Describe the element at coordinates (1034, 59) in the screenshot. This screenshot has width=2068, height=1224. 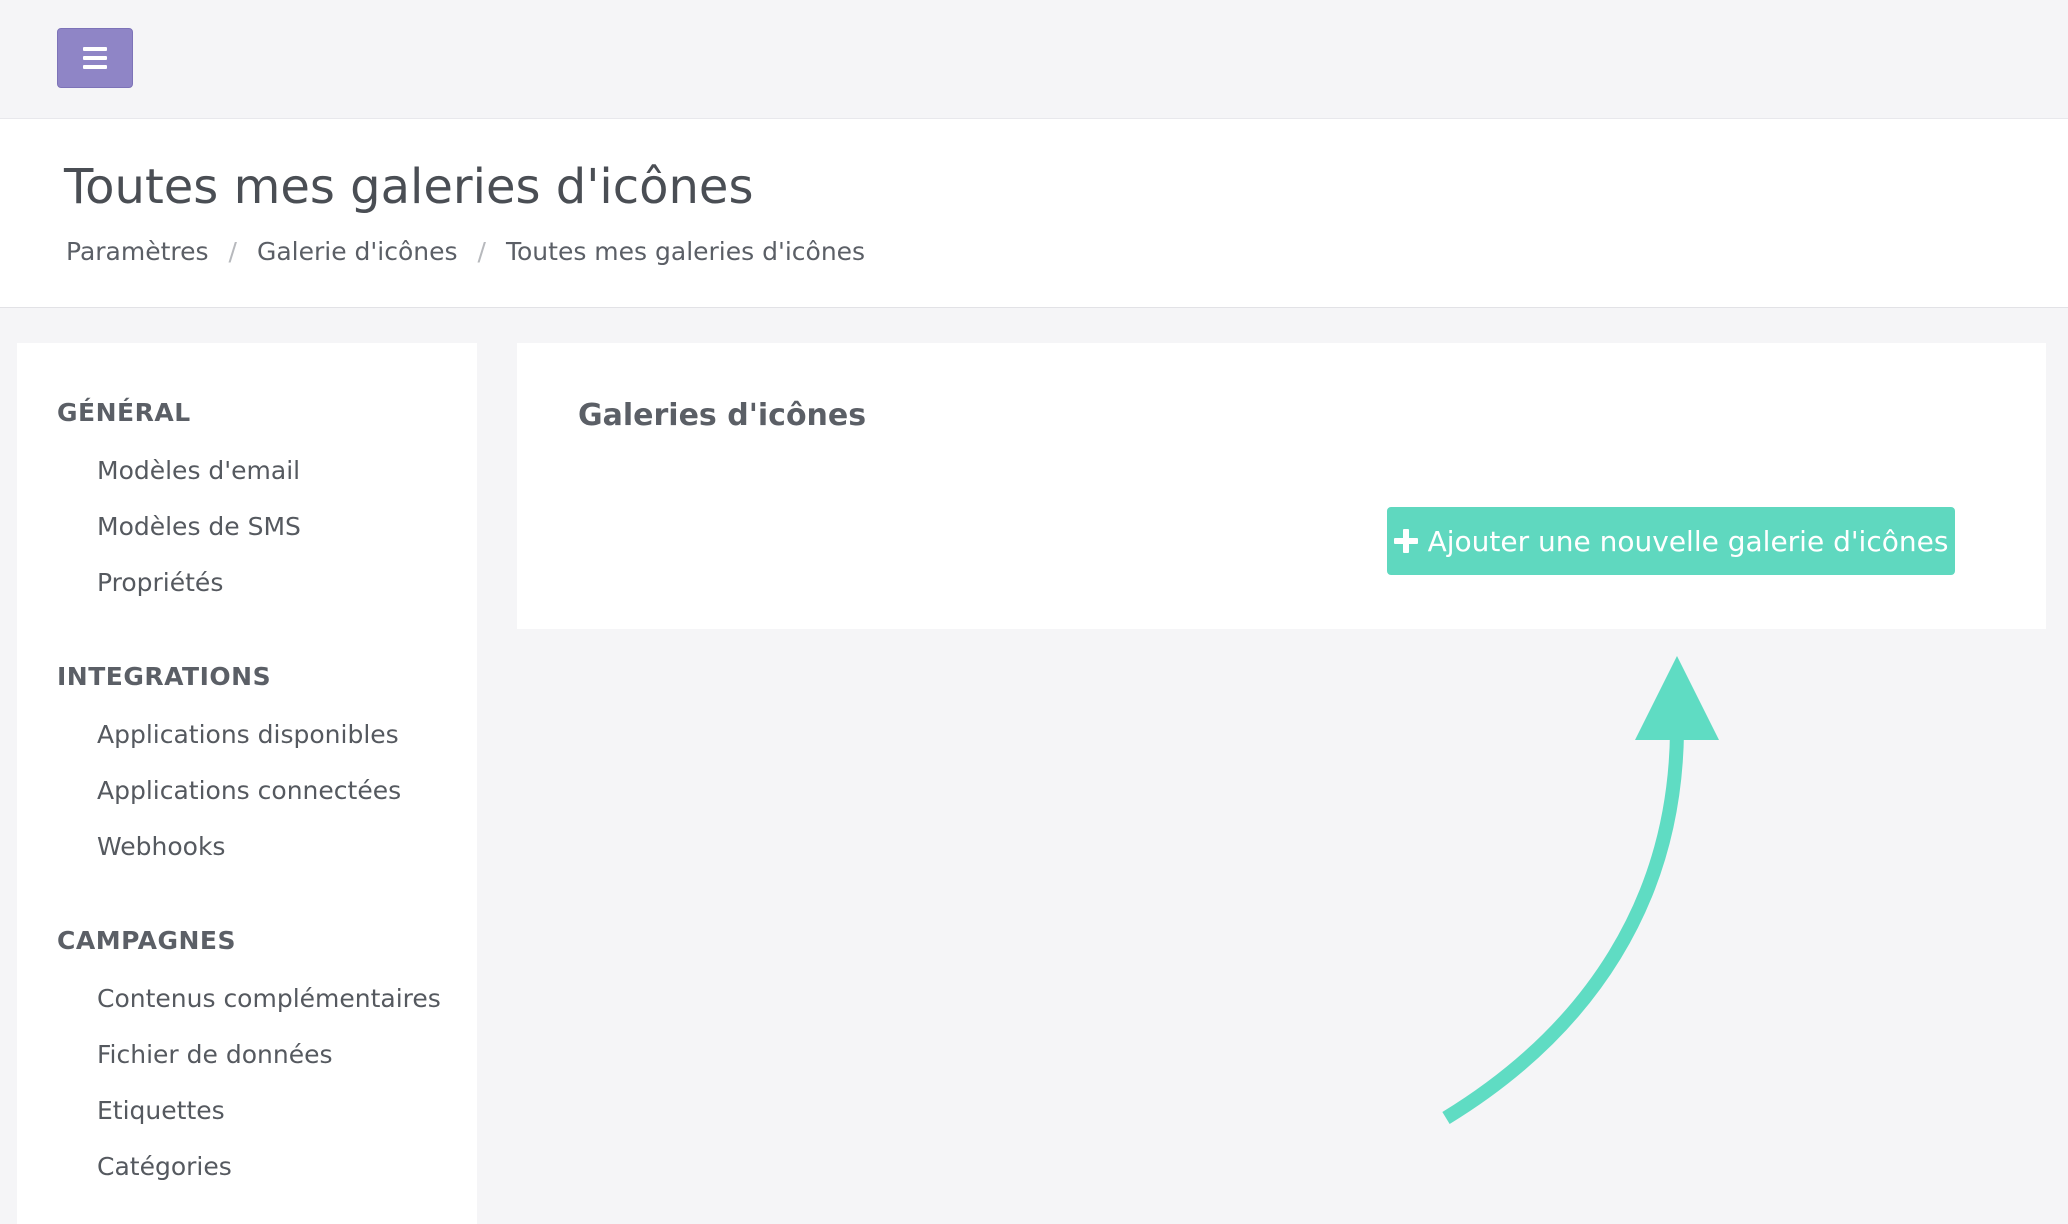
I see `top-bar` at that location.